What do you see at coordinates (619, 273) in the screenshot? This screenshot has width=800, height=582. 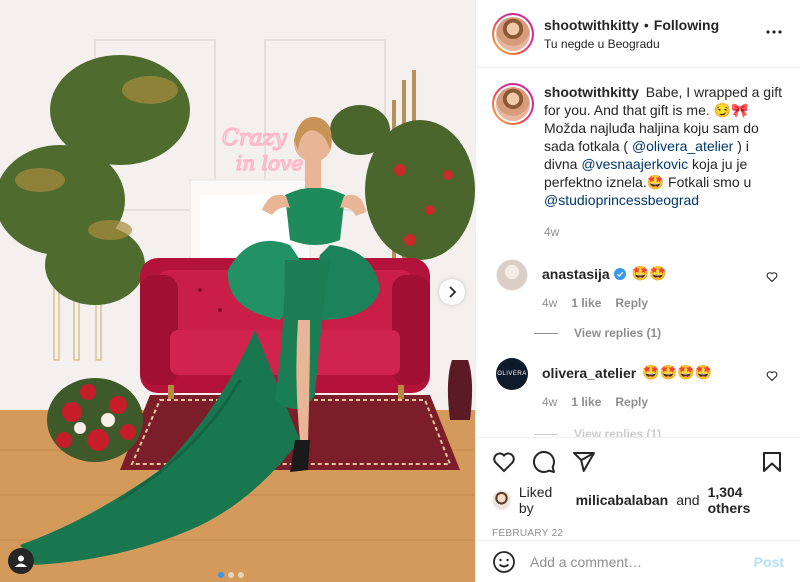 I see `verified-icon` at bounding box center [619, 273].